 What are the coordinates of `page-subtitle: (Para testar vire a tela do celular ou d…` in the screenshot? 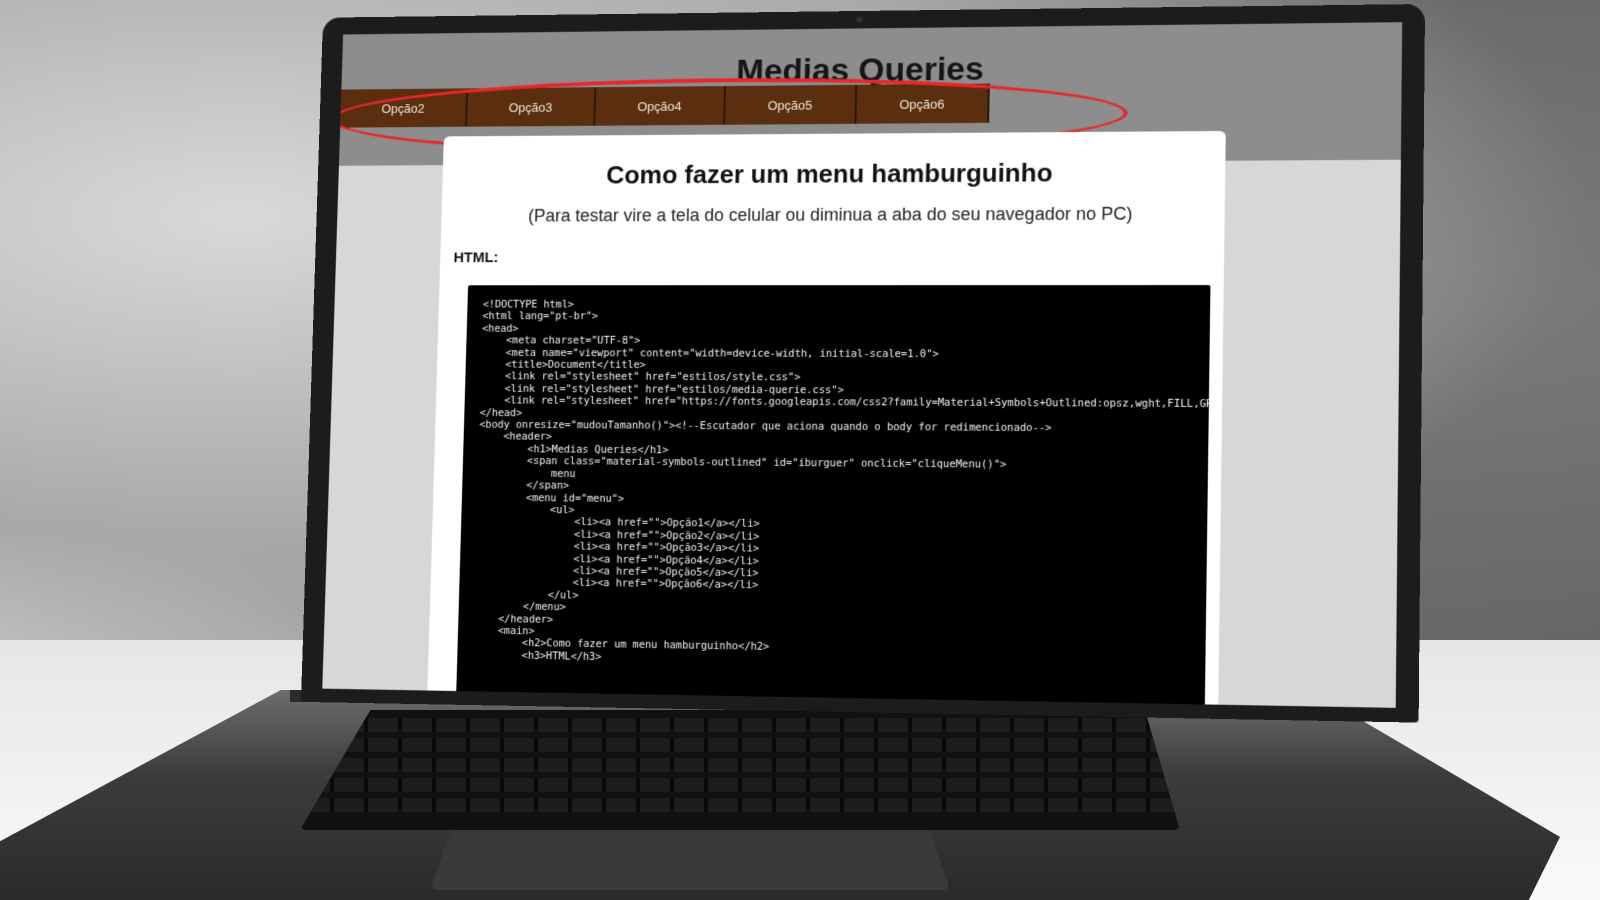 It's located at (830, 214).